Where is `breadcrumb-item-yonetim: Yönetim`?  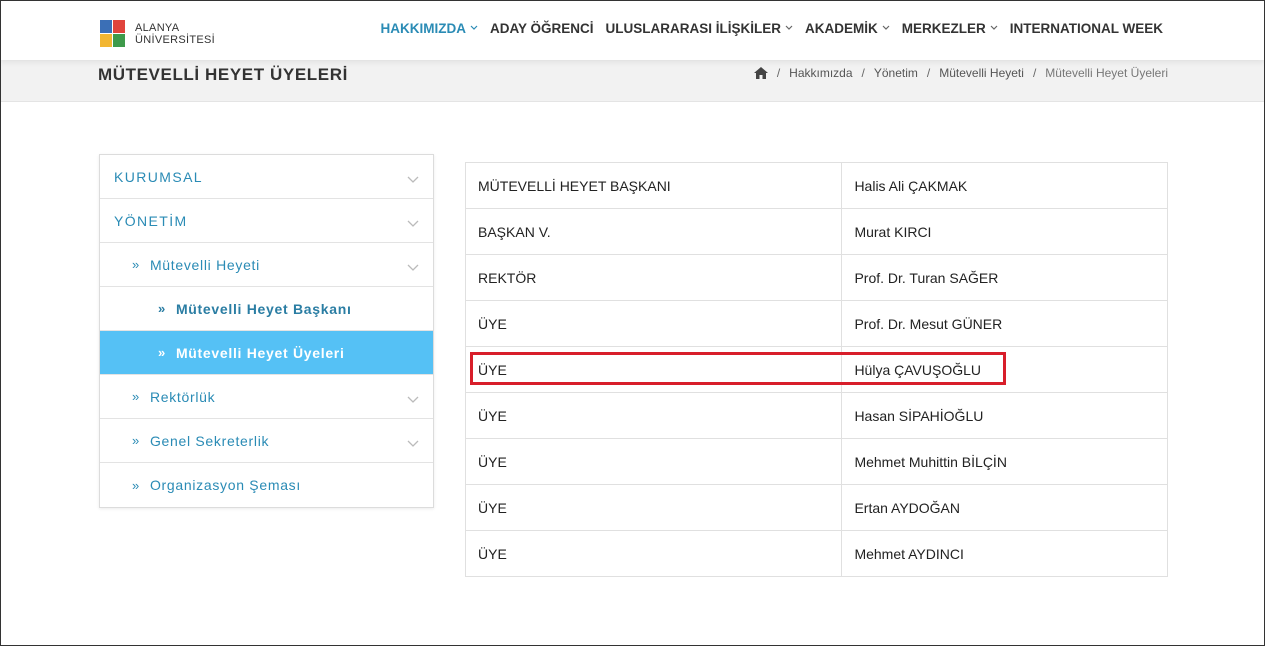 breadcrumb-item-yonetim: Yönetim is located at coordinates (896, 73).